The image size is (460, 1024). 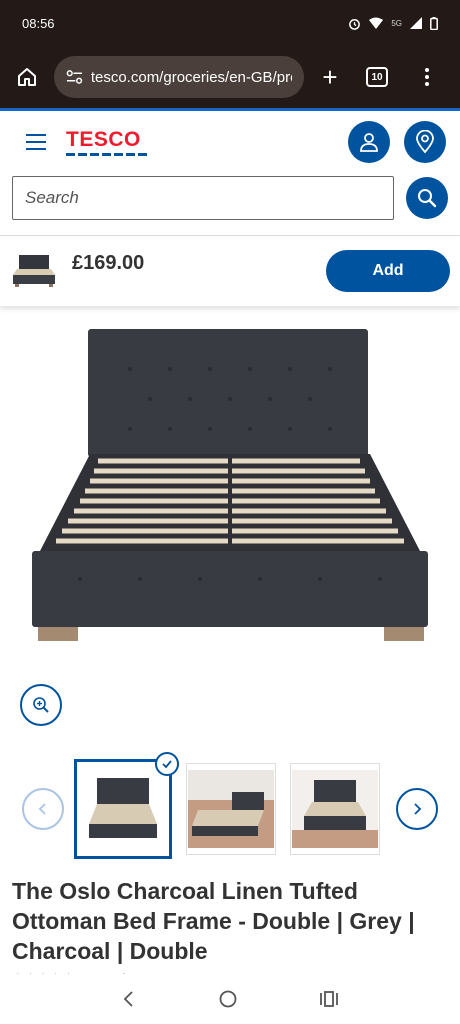 I want to click on browser-menu-button, so click(x=427, y=77).